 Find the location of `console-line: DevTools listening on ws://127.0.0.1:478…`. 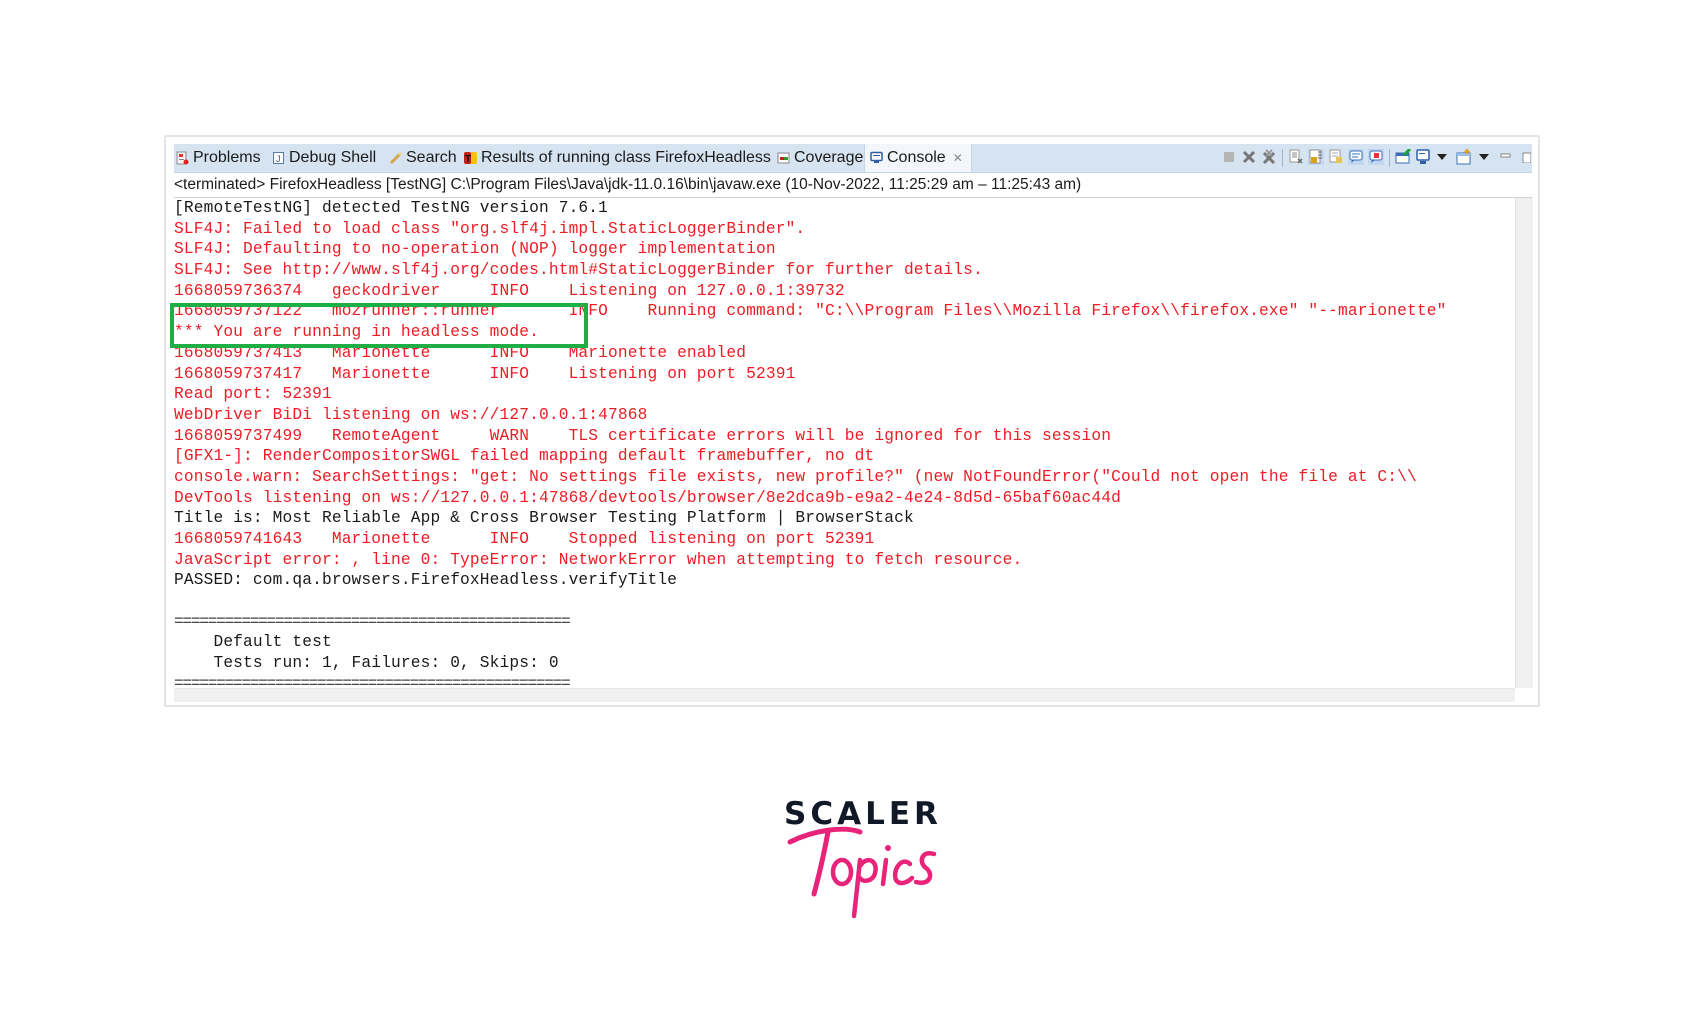

console-line: DevTools listening on ws://127.0.0.1:478… is located at coordinates (647, 497).